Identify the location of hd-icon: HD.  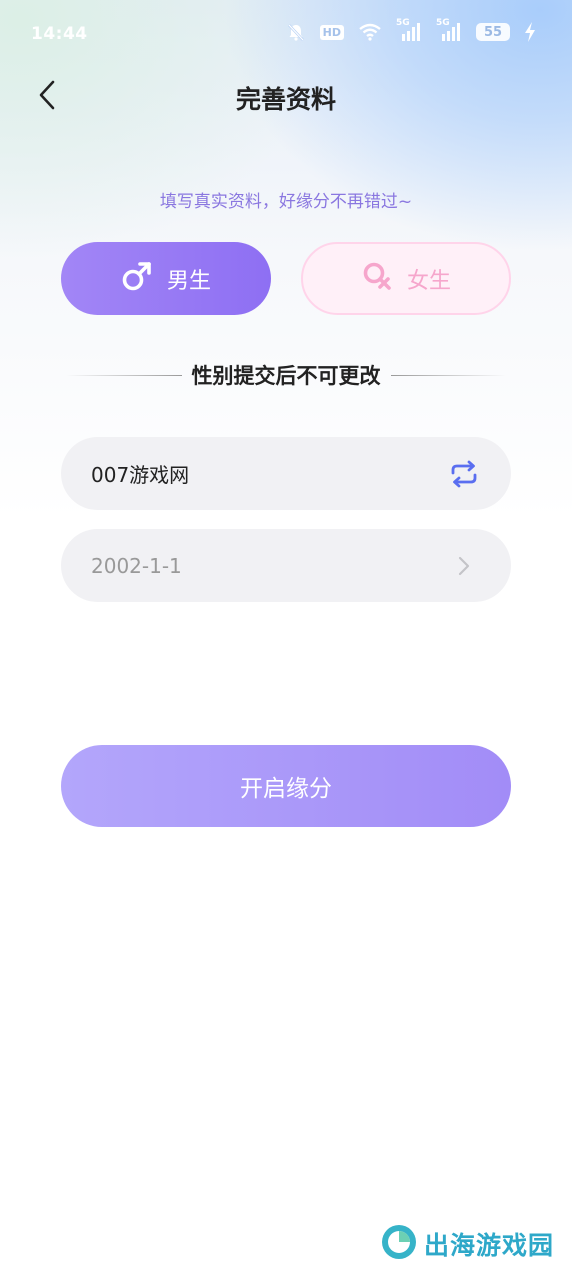
(331, 32).